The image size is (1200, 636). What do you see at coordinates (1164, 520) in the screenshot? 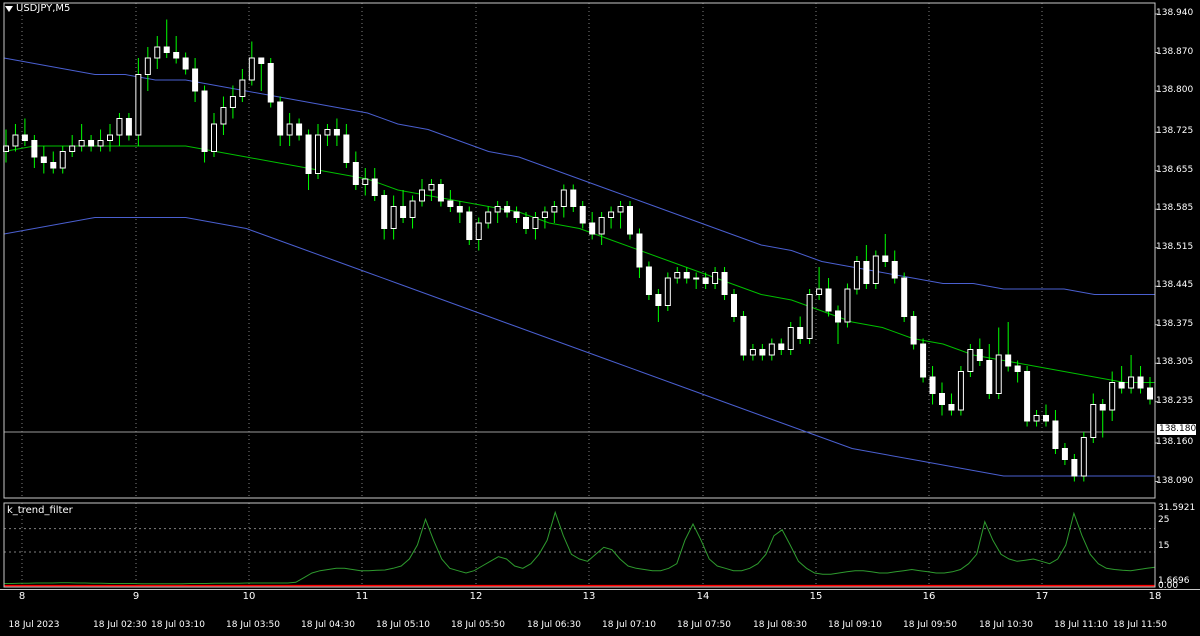
I see `indicator-tick-label: 25` at bounding box center [1164, 520].